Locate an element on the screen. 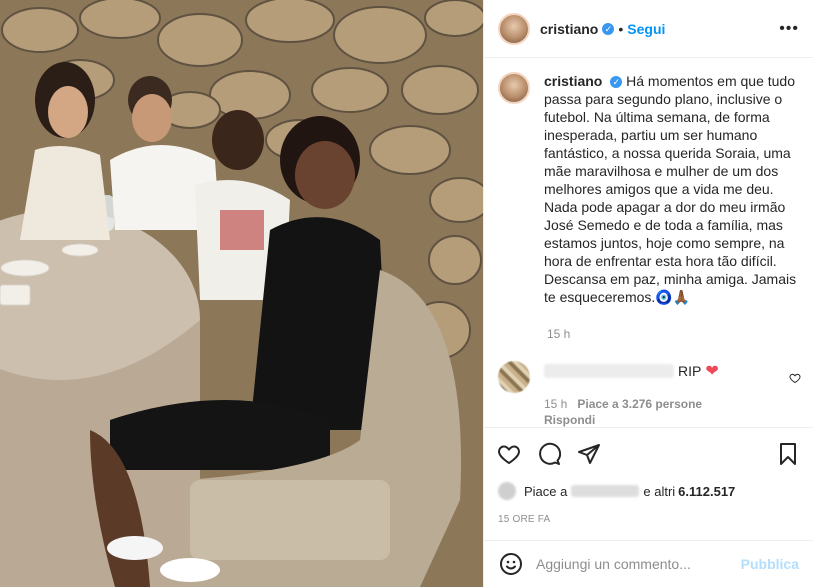 This screenshot has width=813, height=587. comment-timestamp: 15 h is located at coordinates (555, 404).